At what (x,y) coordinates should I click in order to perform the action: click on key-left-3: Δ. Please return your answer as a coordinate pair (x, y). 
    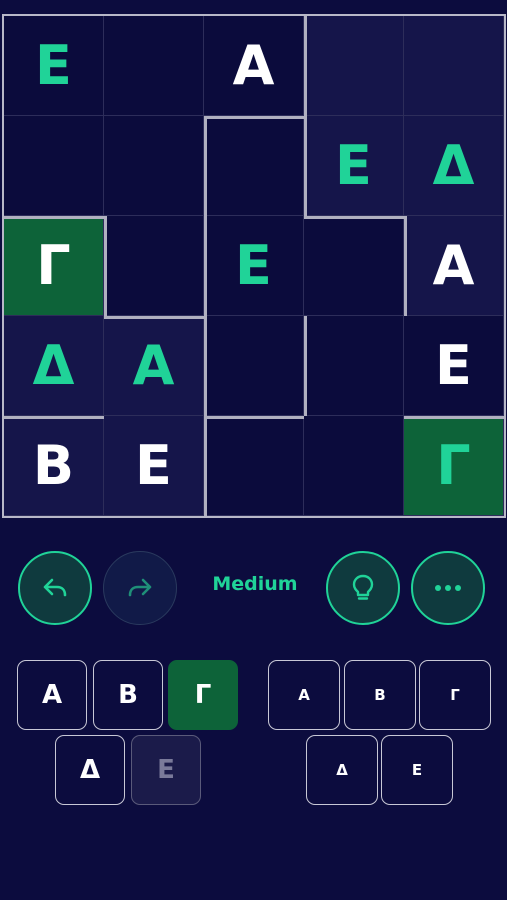
    Looking at the image, I should click on (90, 770).